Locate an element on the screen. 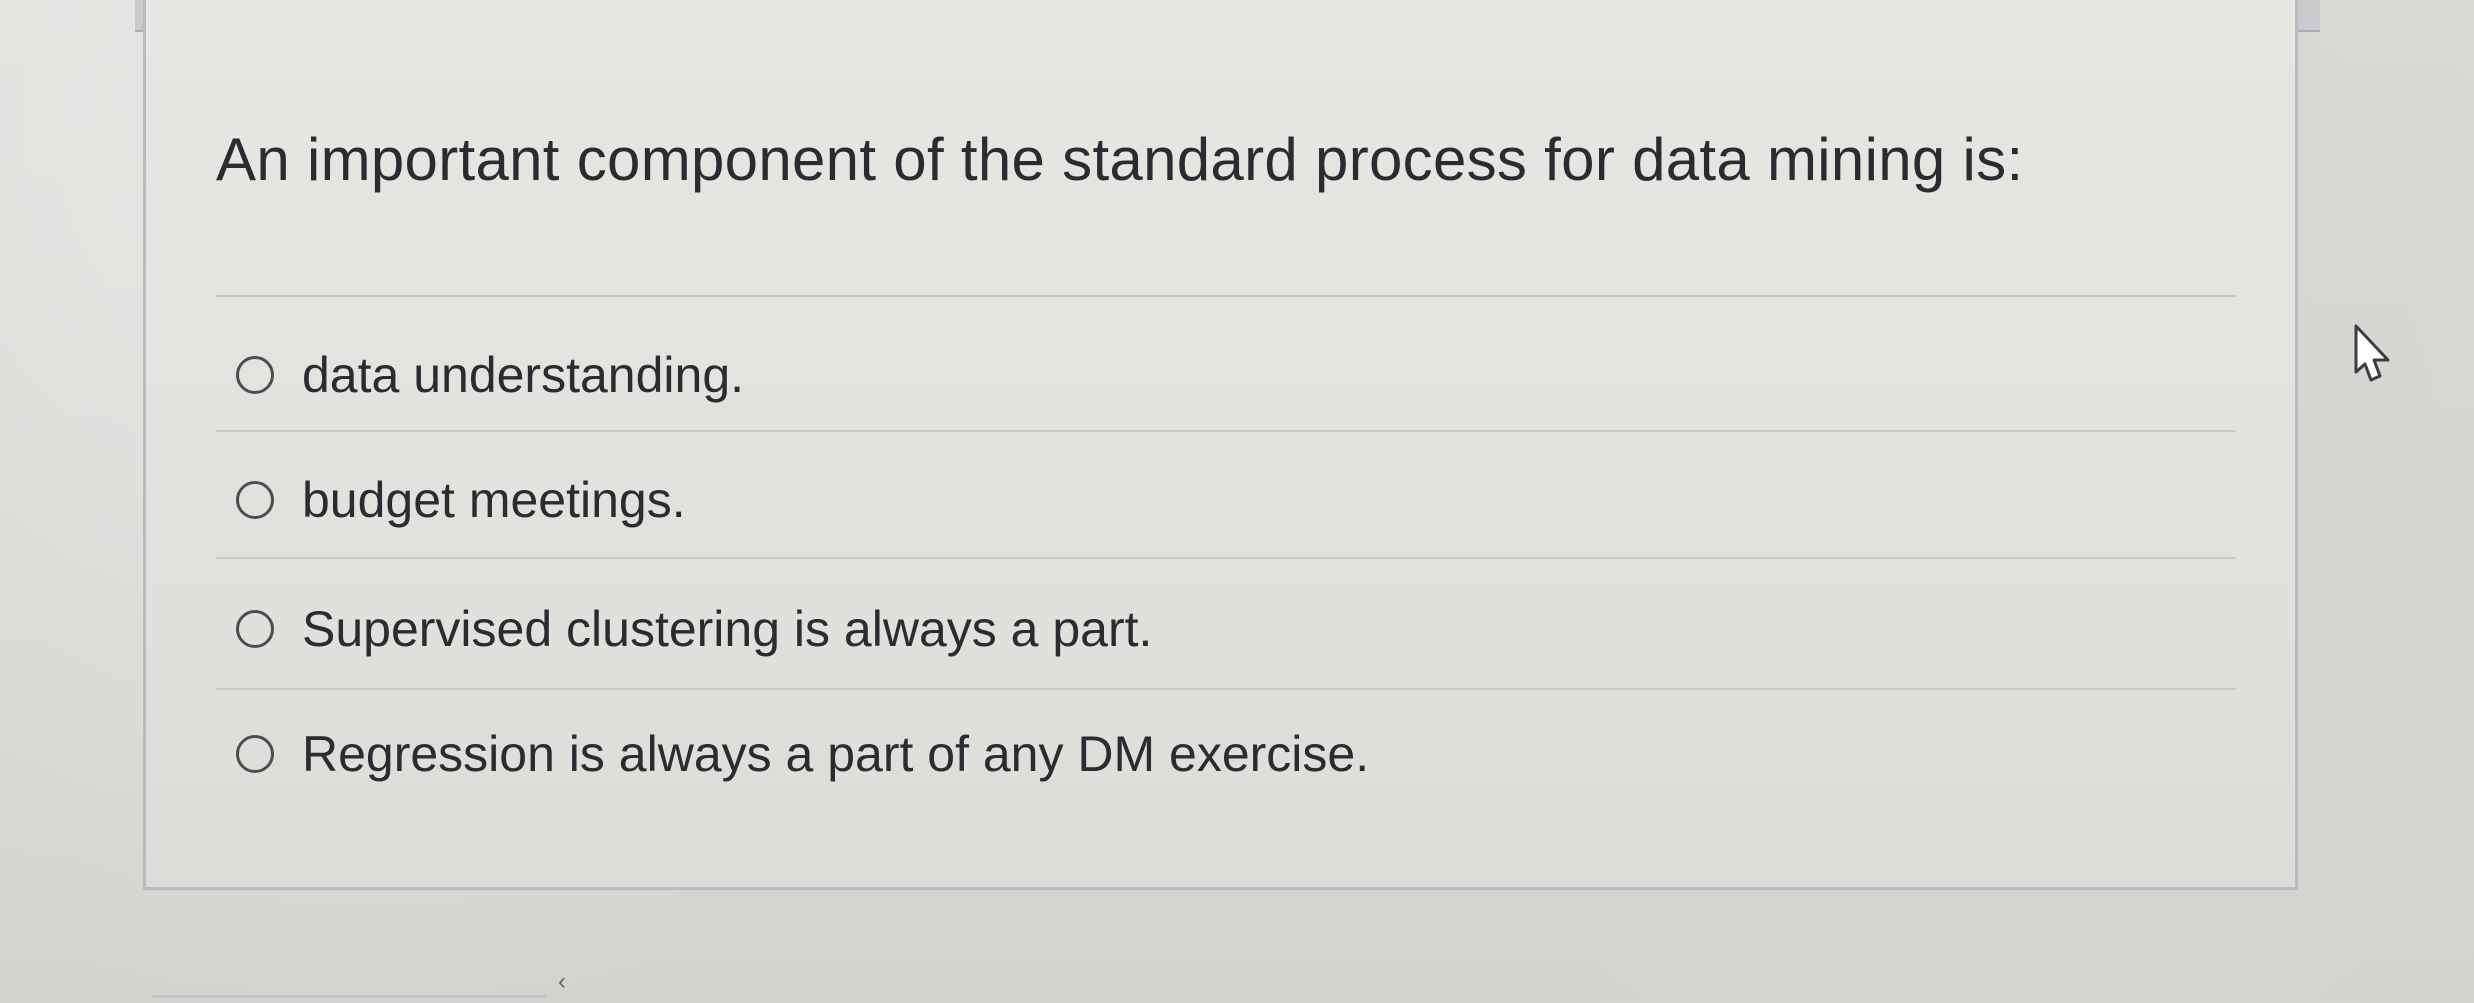  answer-option-label-1: data understanding. is located at coordinates (523, 375).